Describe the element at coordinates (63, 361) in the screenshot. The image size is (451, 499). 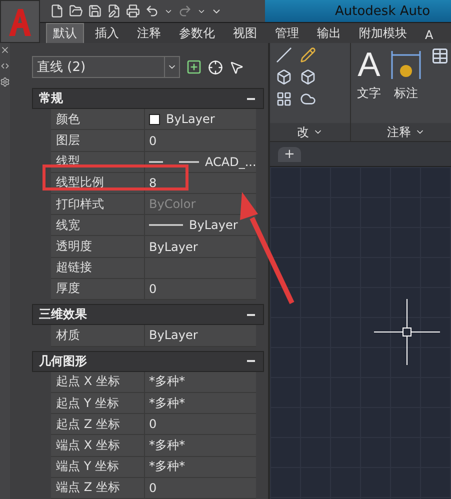
I see `section-title: 几何图形` at that location.